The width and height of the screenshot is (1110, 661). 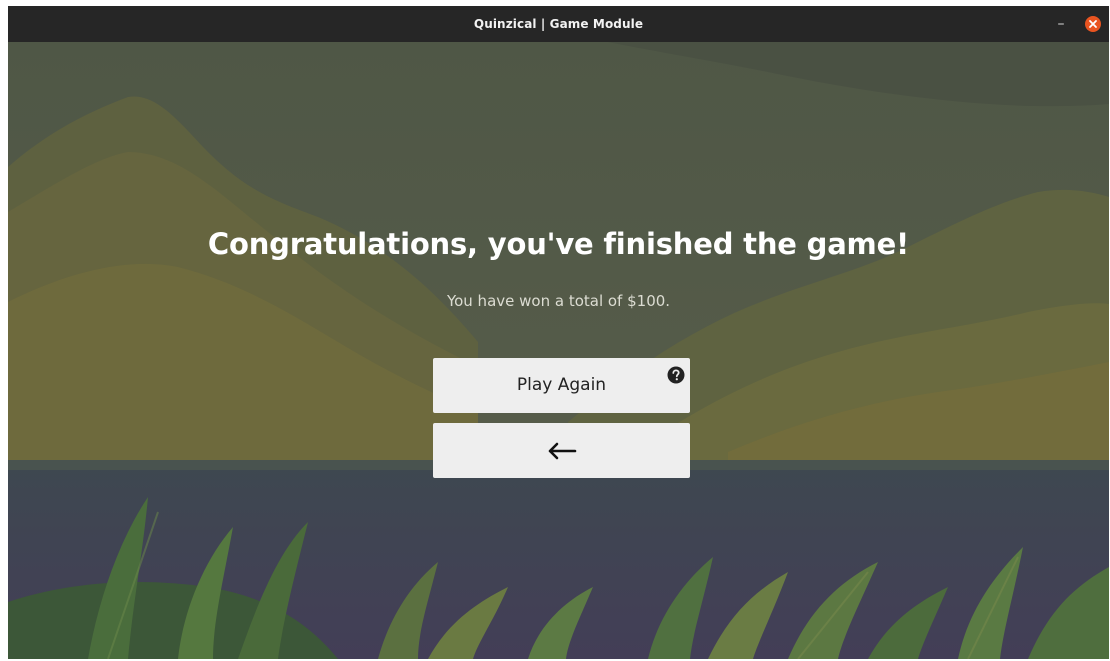 I want to click on title-bar: Quinzical | Game Module –, so click(x=558, y=24).